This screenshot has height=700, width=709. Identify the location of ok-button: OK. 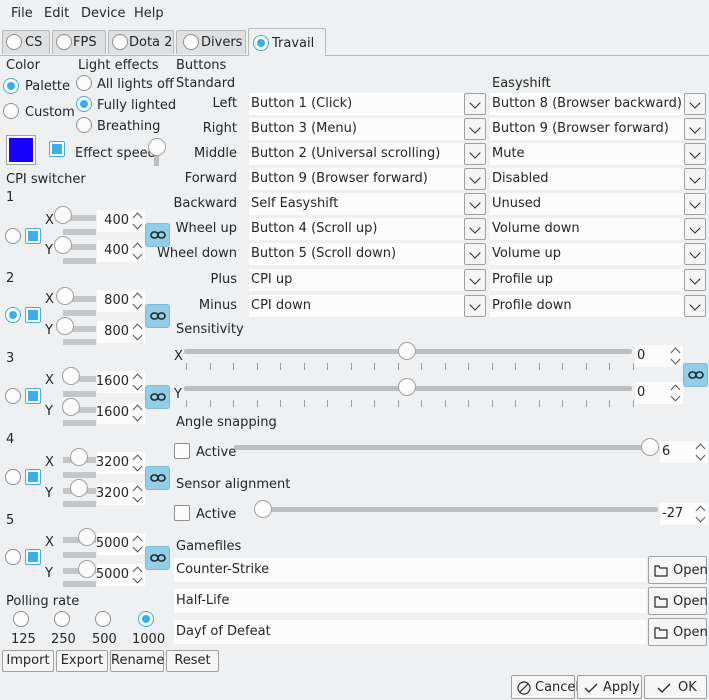
(675, 687).